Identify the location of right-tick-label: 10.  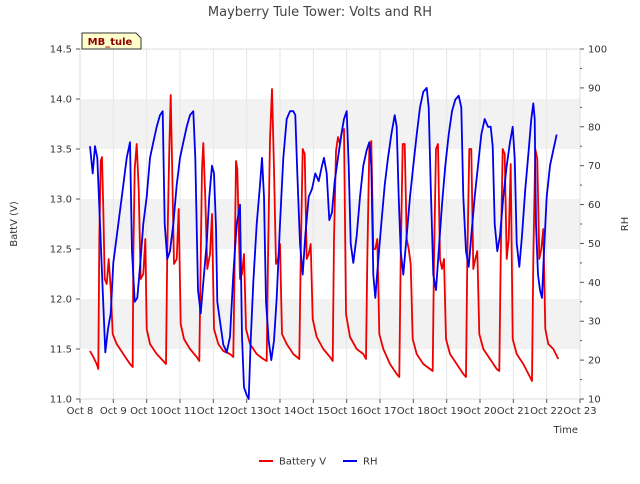
(594, 400).